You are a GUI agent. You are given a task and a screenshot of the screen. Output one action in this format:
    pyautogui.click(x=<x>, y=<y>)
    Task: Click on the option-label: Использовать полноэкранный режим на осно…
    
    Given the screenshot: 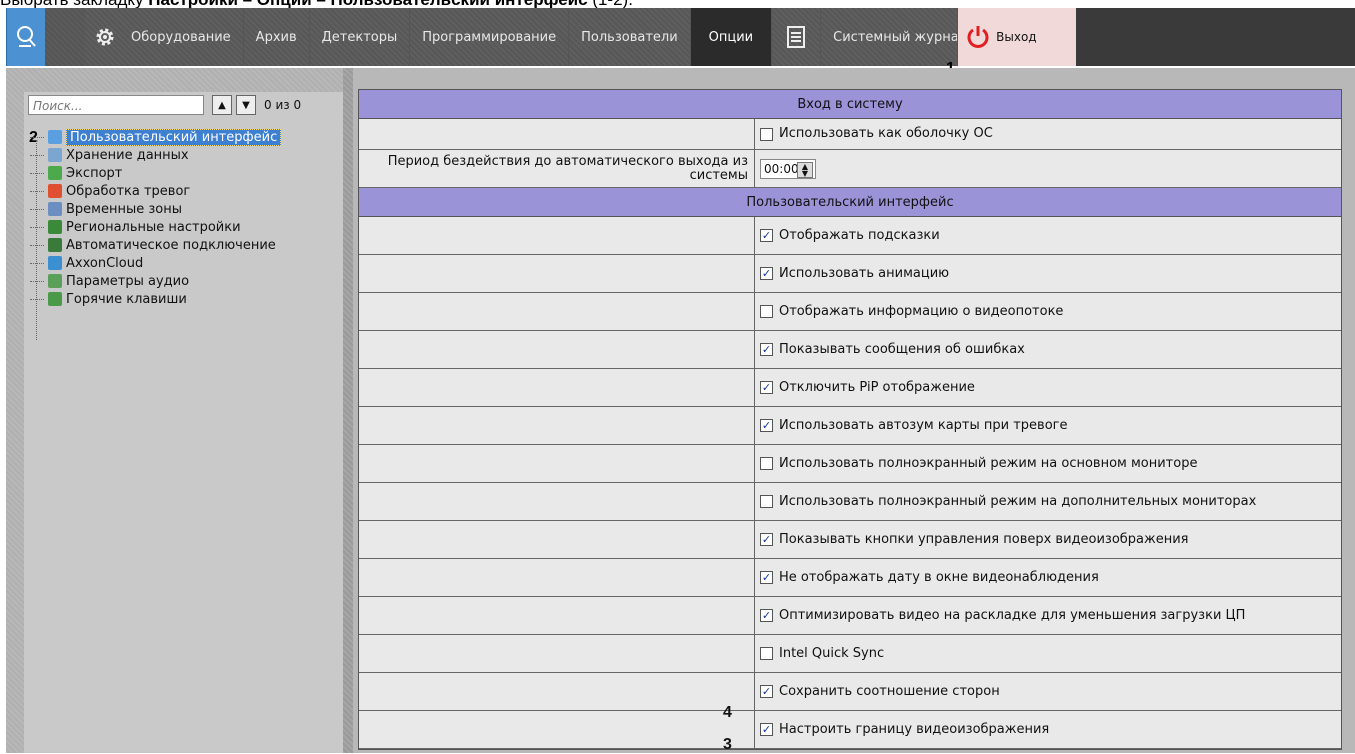 What is the action you would take?
    pyautogui.click(x=988, y=463)
    